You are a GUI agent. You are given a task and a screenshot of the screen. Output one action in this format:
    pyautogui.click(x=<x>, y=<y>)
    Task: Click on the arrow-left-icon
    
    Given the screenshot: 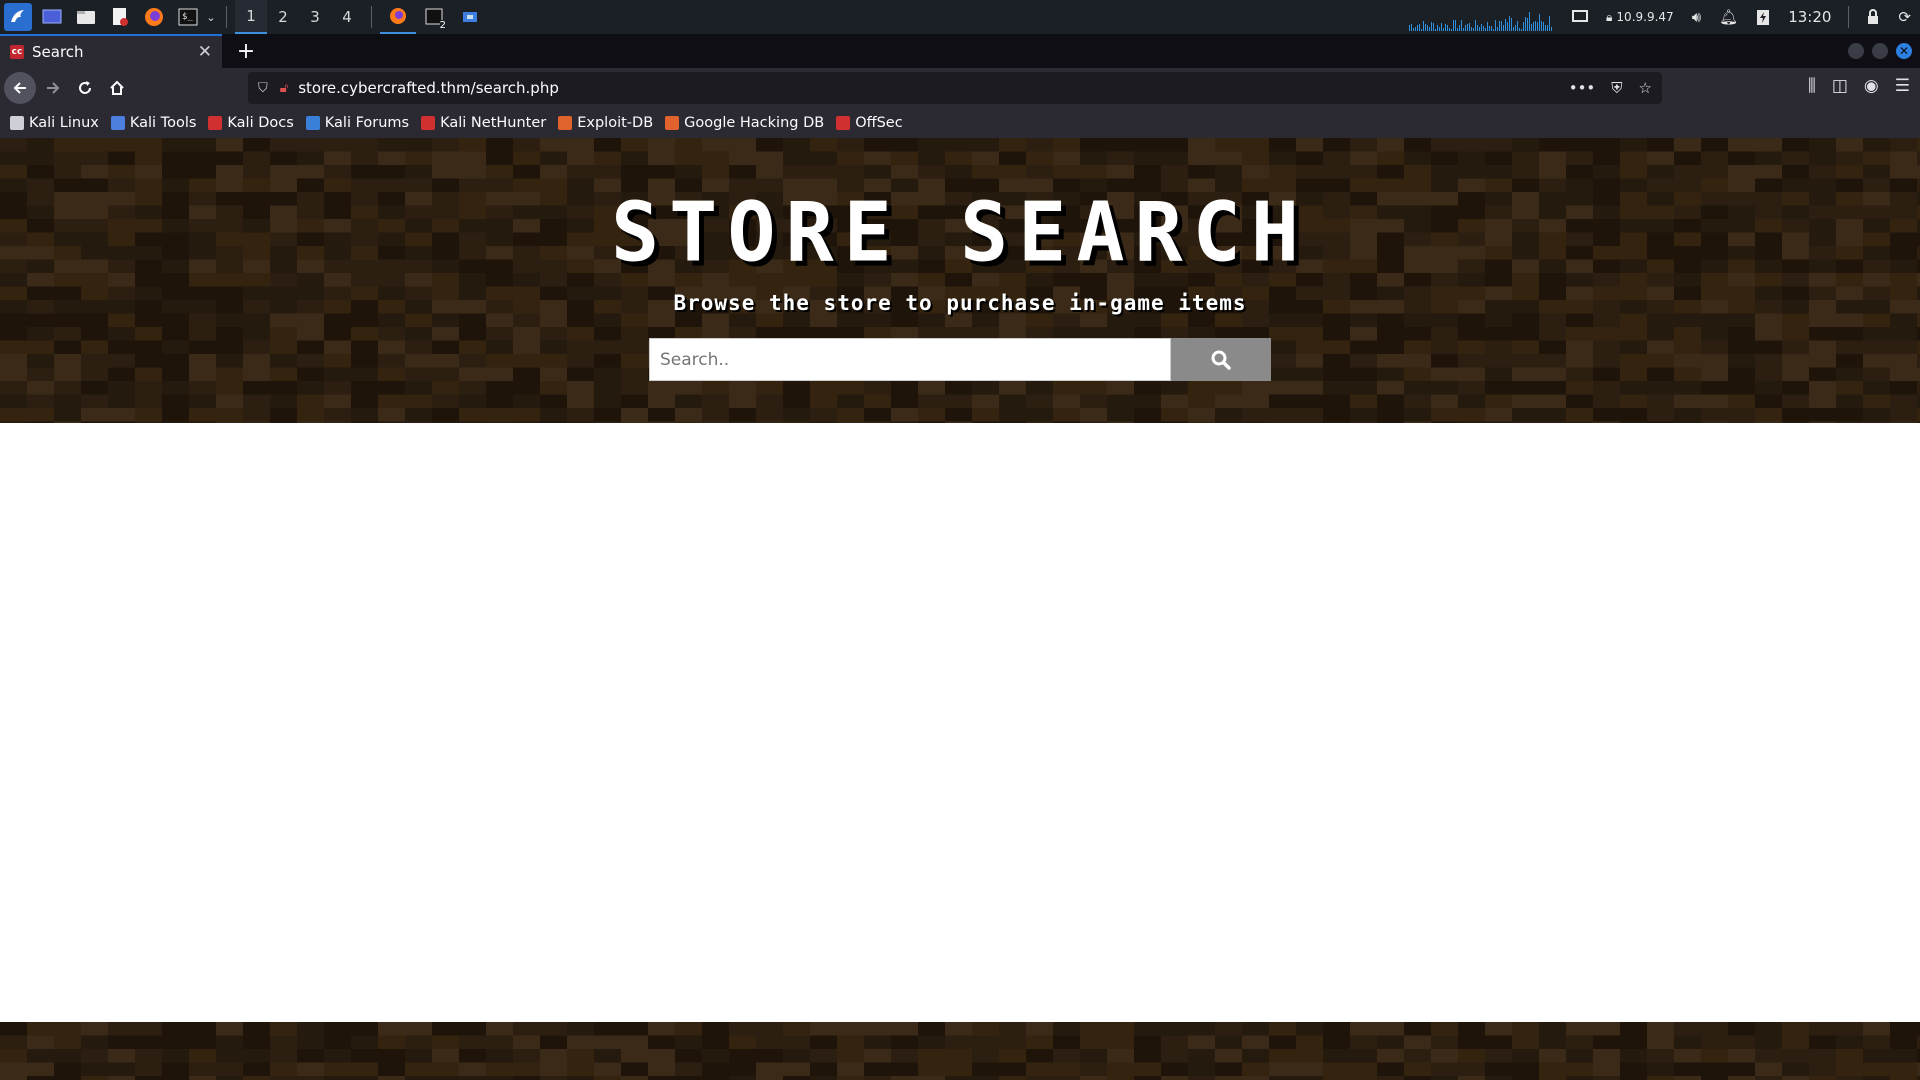 What is the action you would take?
    pyautogui.click(x=19, y=88)
    